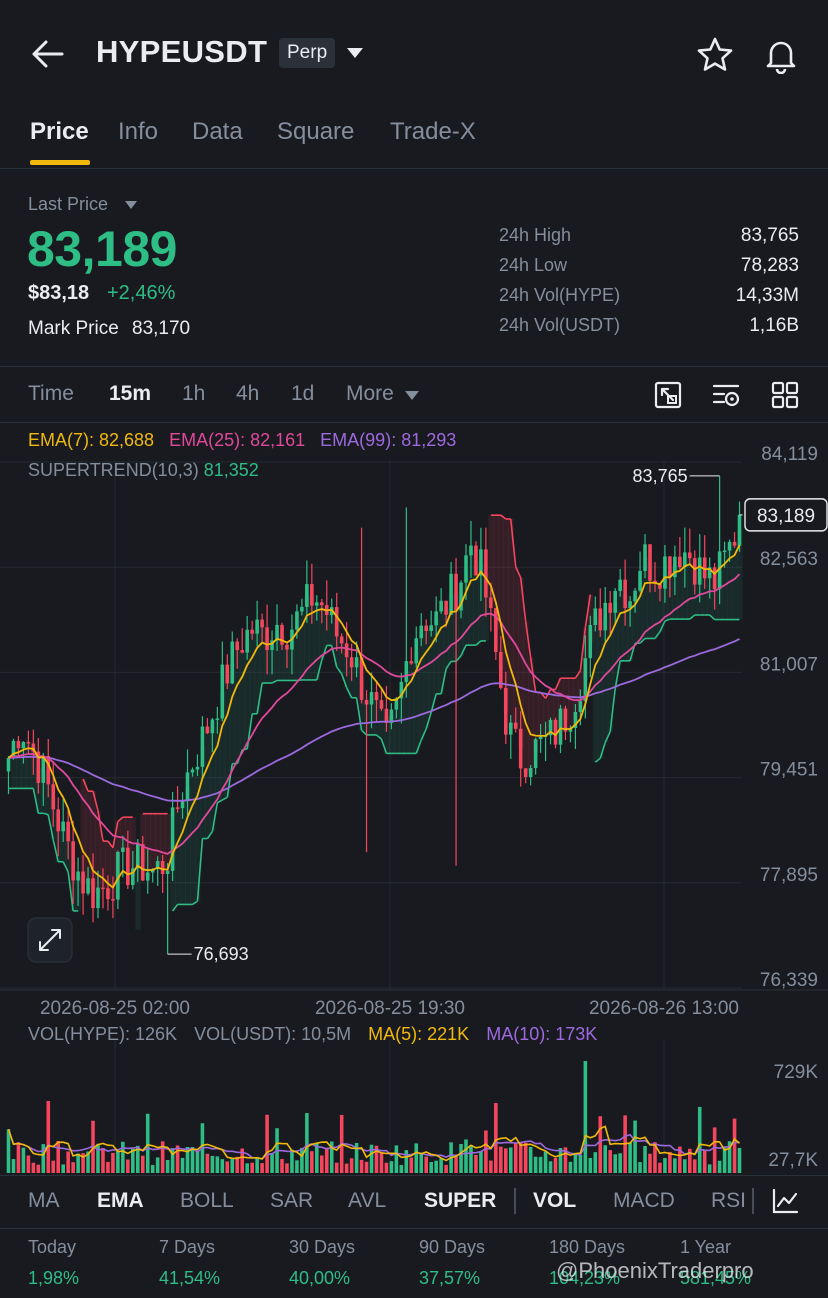  I want to click on mark-price-label: Mark Price, so click(73, 328).